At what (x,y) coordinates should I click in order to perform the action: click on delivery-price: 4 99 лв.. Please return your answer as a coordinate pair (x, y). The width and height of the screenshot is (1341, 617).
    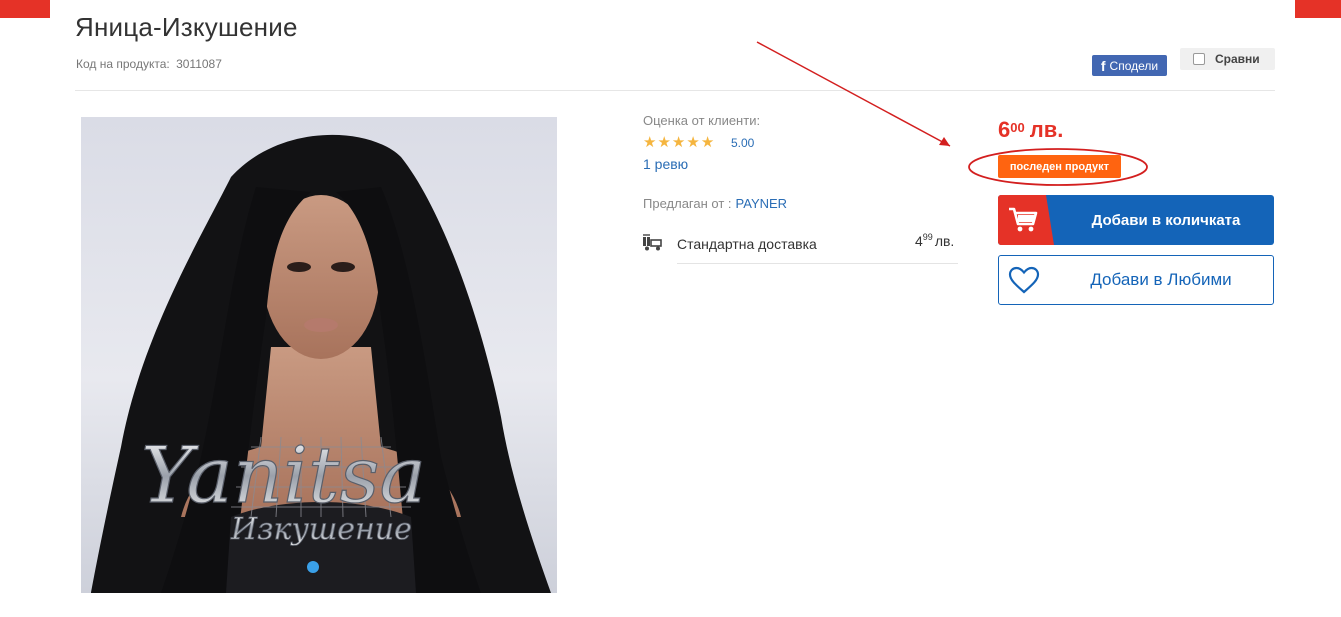
    Looking at the image, I should click on (935, 240).